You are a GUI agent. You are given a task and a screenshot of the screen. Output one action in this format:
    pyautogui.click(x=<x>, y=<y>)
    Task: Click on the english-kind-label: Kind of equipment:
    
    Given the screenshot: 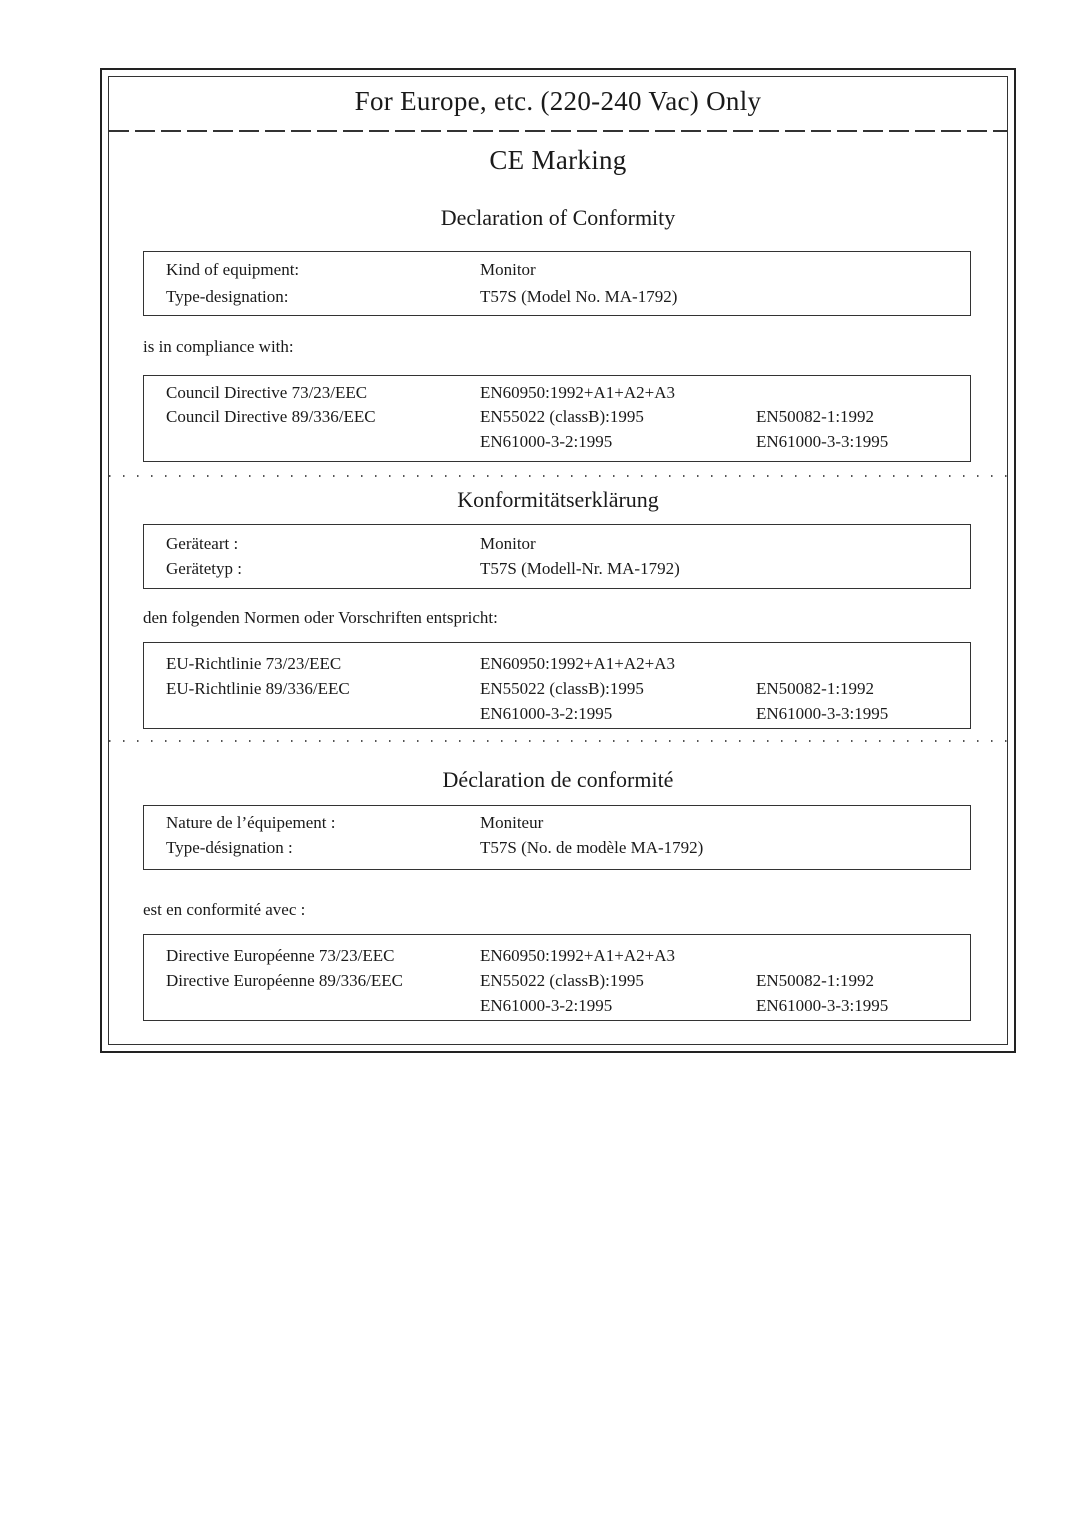 What is the action you would take?
    pyautogui.click(x=233, y=269)
    